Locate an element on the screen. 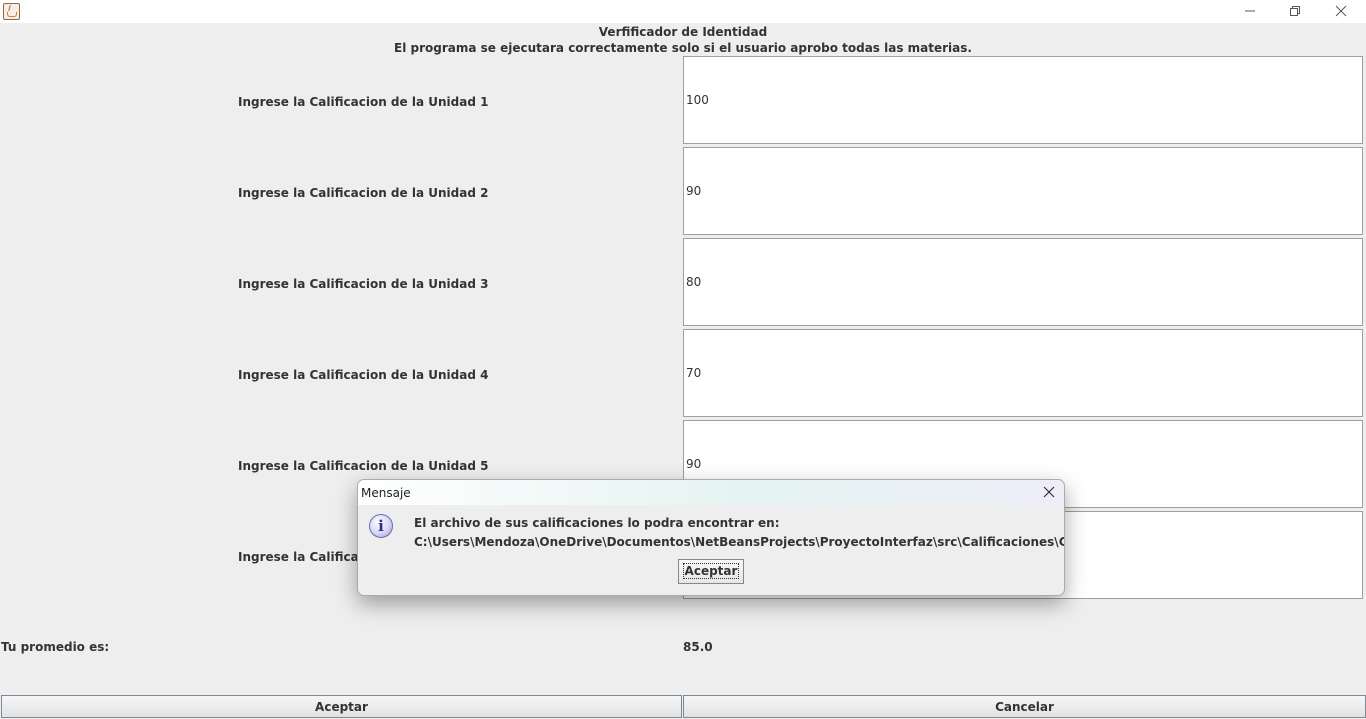 This screenshot has height=719, width=1366. minimize-icon is located at coordinates (1250, 11).